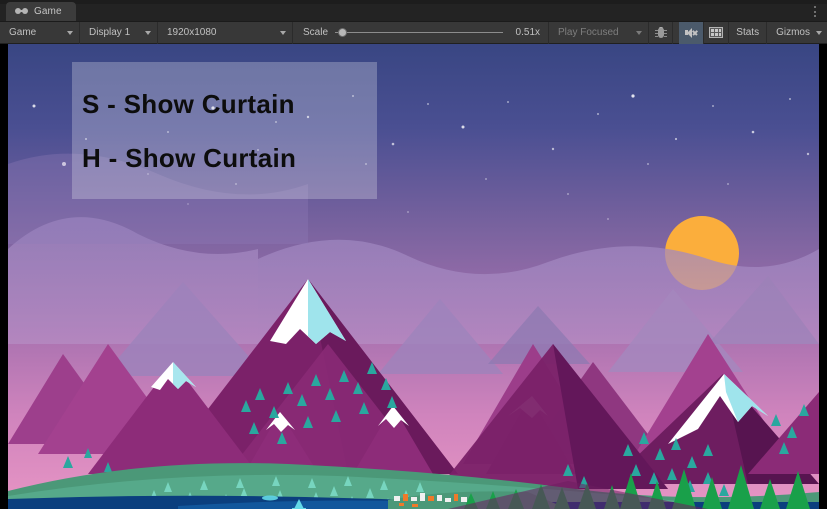 This screenshot has height=509, width=827. I want to click on resolution-dropdown: 1920x1080, so click(225, 32).